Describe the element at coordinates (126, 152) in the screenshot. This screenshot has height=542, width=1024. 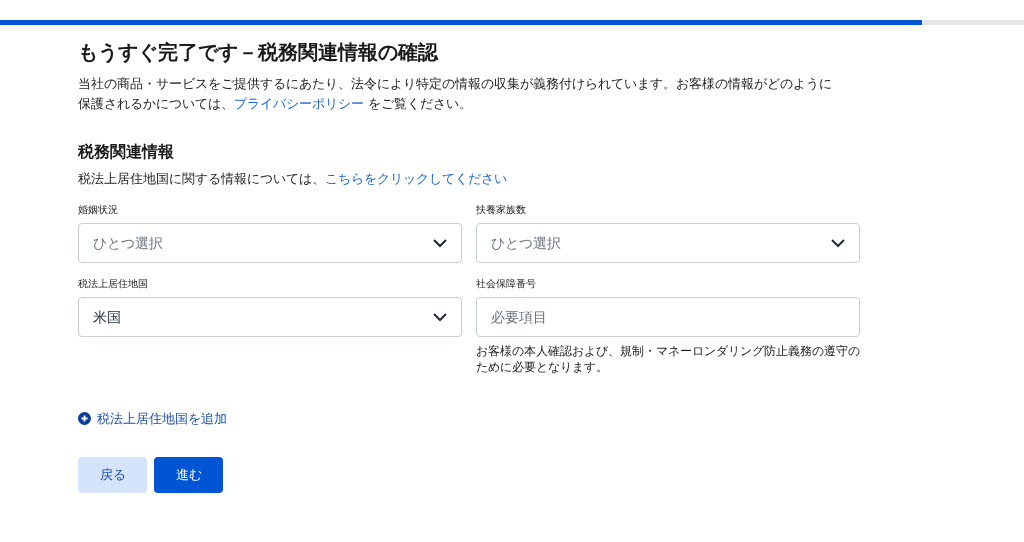
I see `section-heading: 税務関連情報` at that location.